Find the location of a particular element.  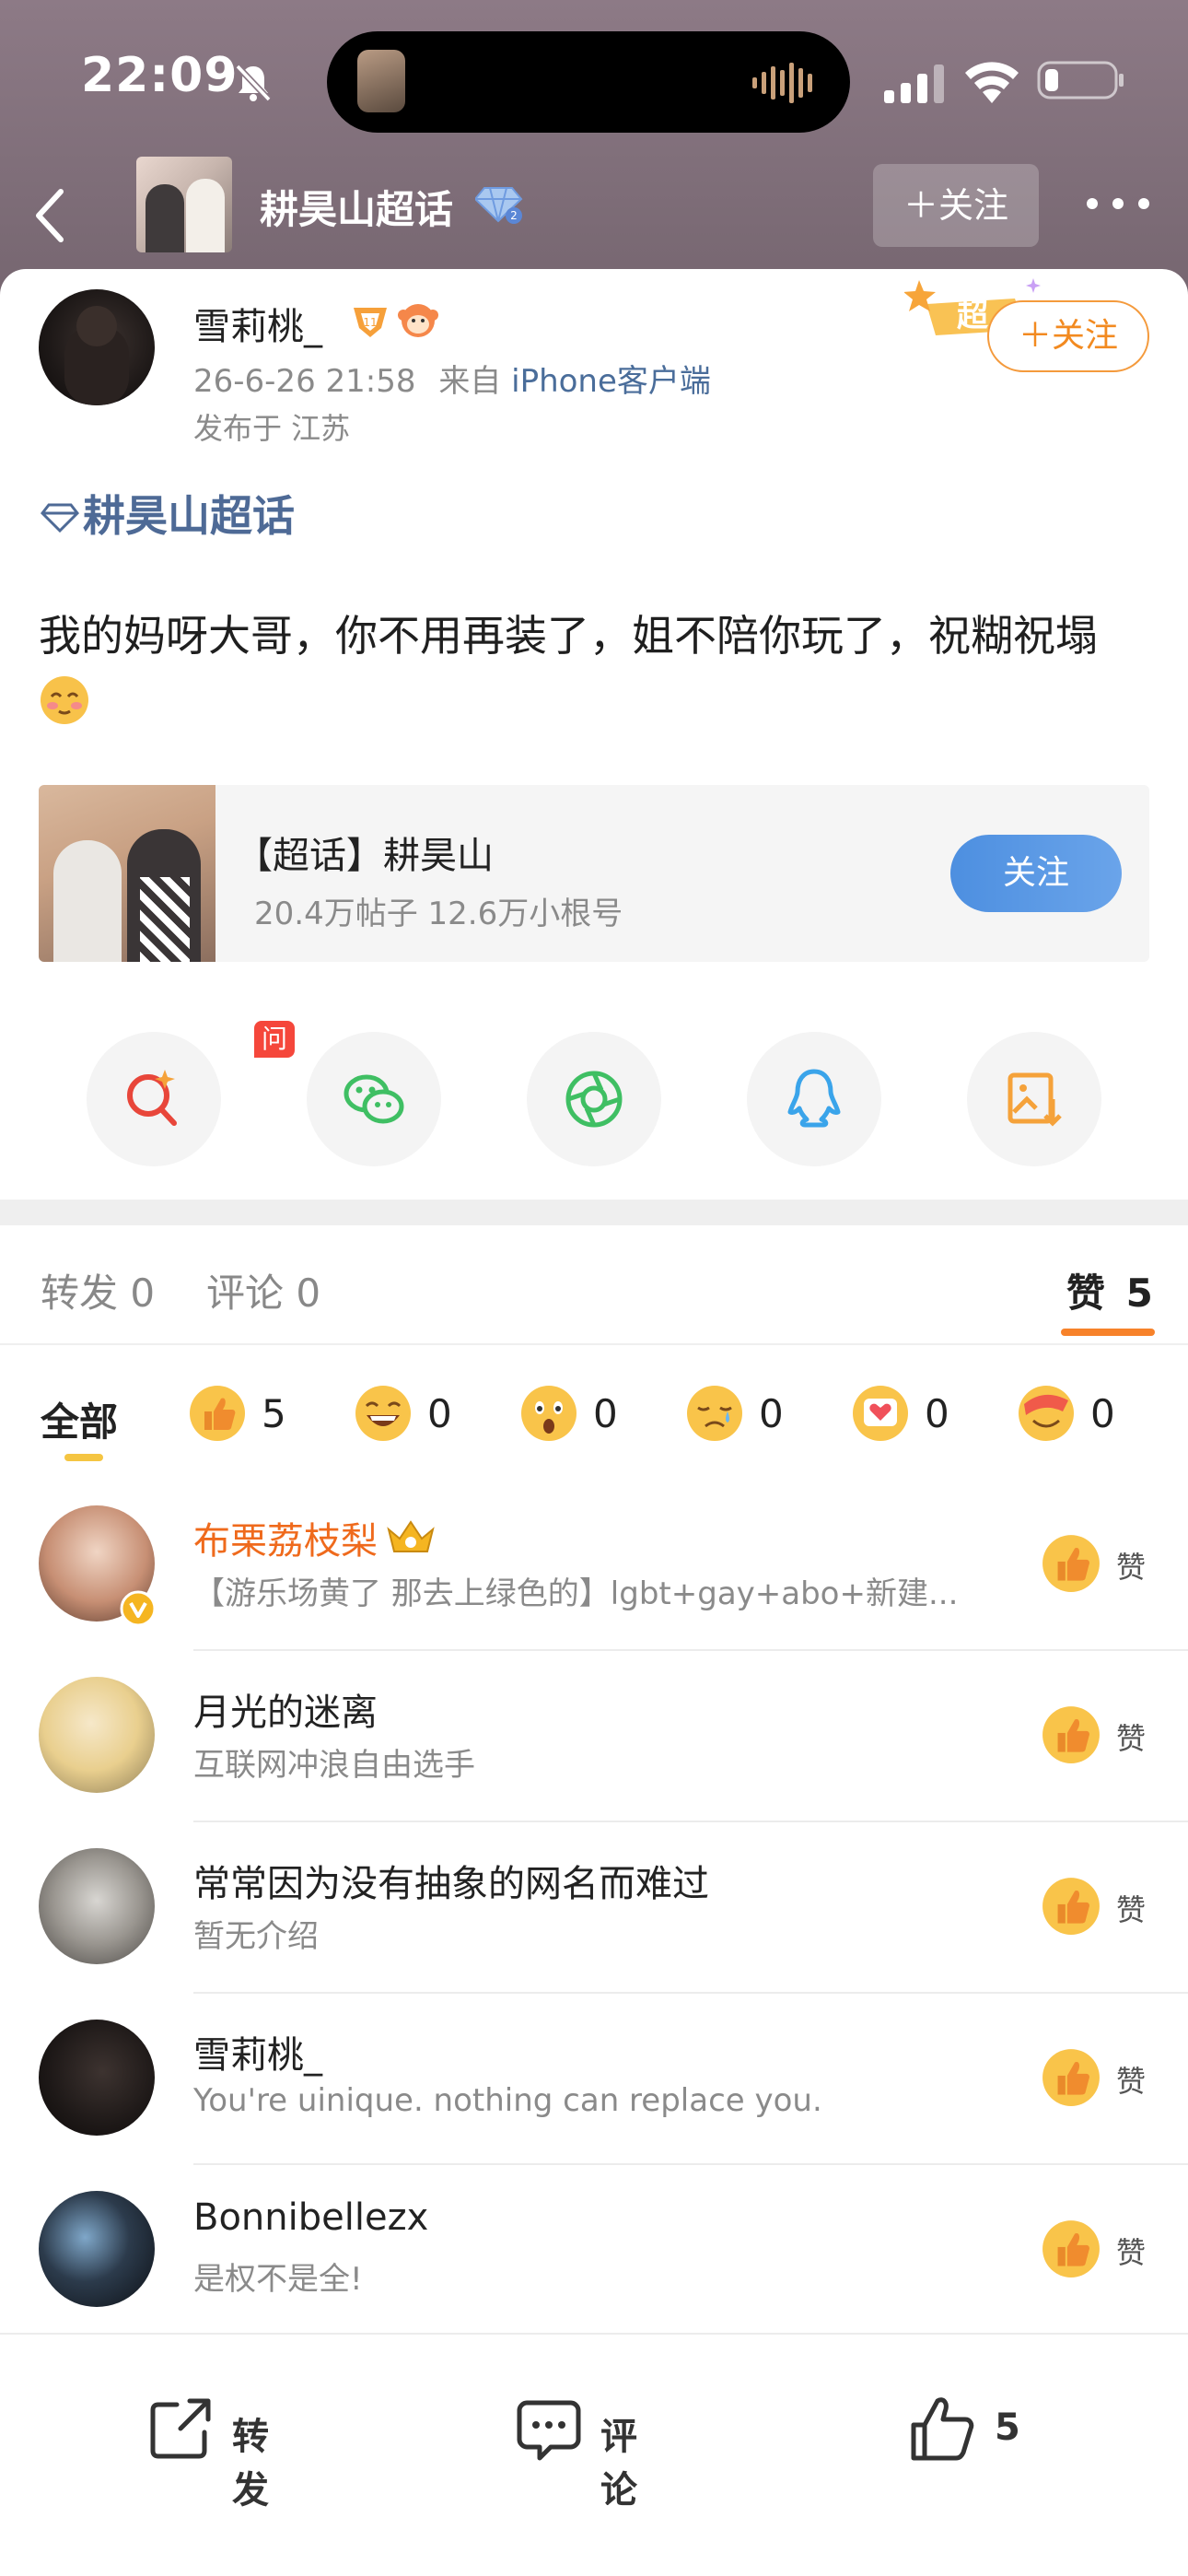

nav-follow-button: ＋关注 is located at coordinates (956, 205).